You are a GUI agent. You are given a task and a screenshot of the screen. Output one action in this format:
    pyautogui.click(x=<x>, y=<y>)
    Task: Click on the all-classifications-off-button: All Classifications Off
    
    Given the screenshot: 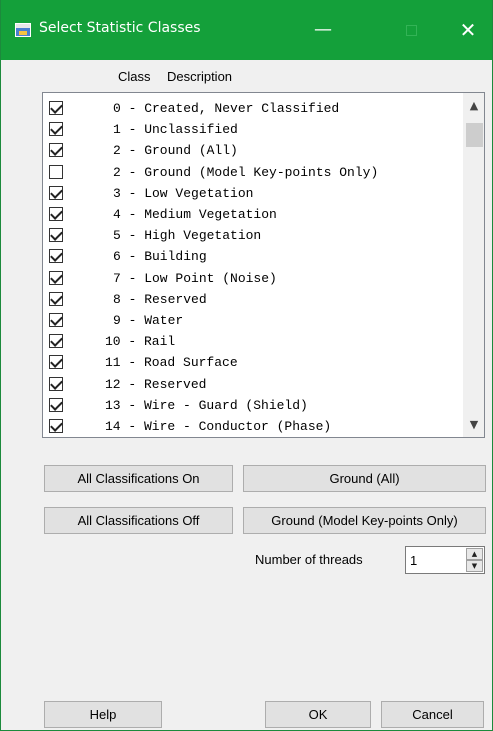 What is the action you would take?
    pyautogui.click(x=138, y=520)
    